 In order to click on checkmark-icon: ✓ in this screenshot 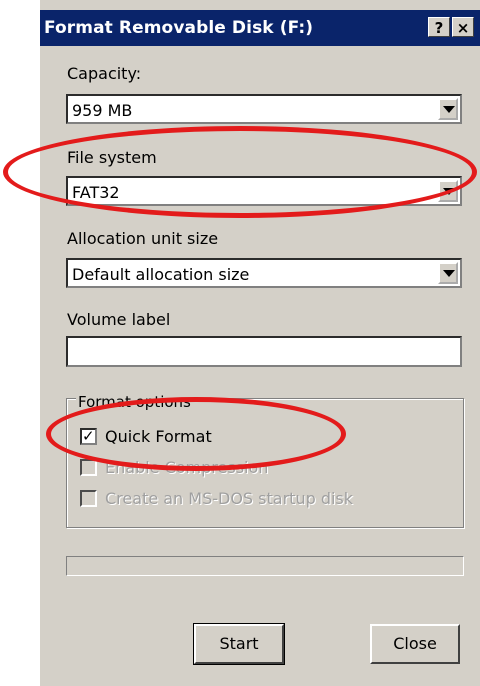, I will do `click(88, 436)`.